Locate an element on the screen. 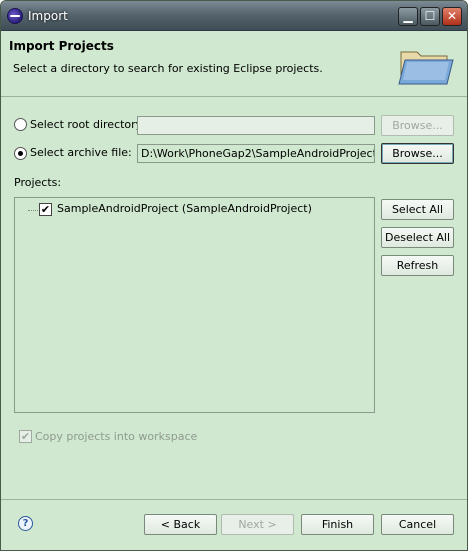 This screenshot has width=471, height=554. tree-connector is located at coordinates (33, 210).